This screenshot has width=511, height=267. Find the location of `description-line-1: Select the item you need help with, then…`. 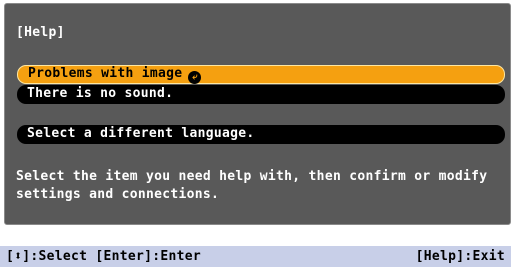

description-line-1: Select the item you need help with, then… is located at coordinates (252, 176).